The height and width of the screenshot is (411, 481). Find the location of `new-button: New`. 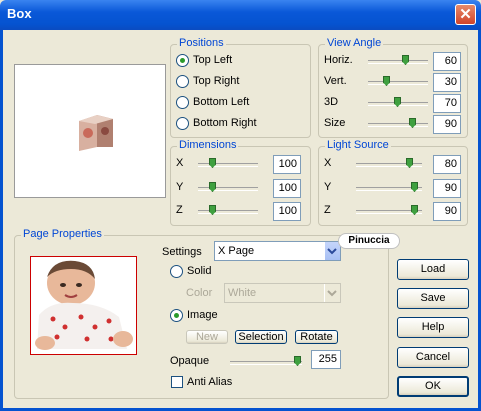

new-button: New is located at coordinates (207, 337).